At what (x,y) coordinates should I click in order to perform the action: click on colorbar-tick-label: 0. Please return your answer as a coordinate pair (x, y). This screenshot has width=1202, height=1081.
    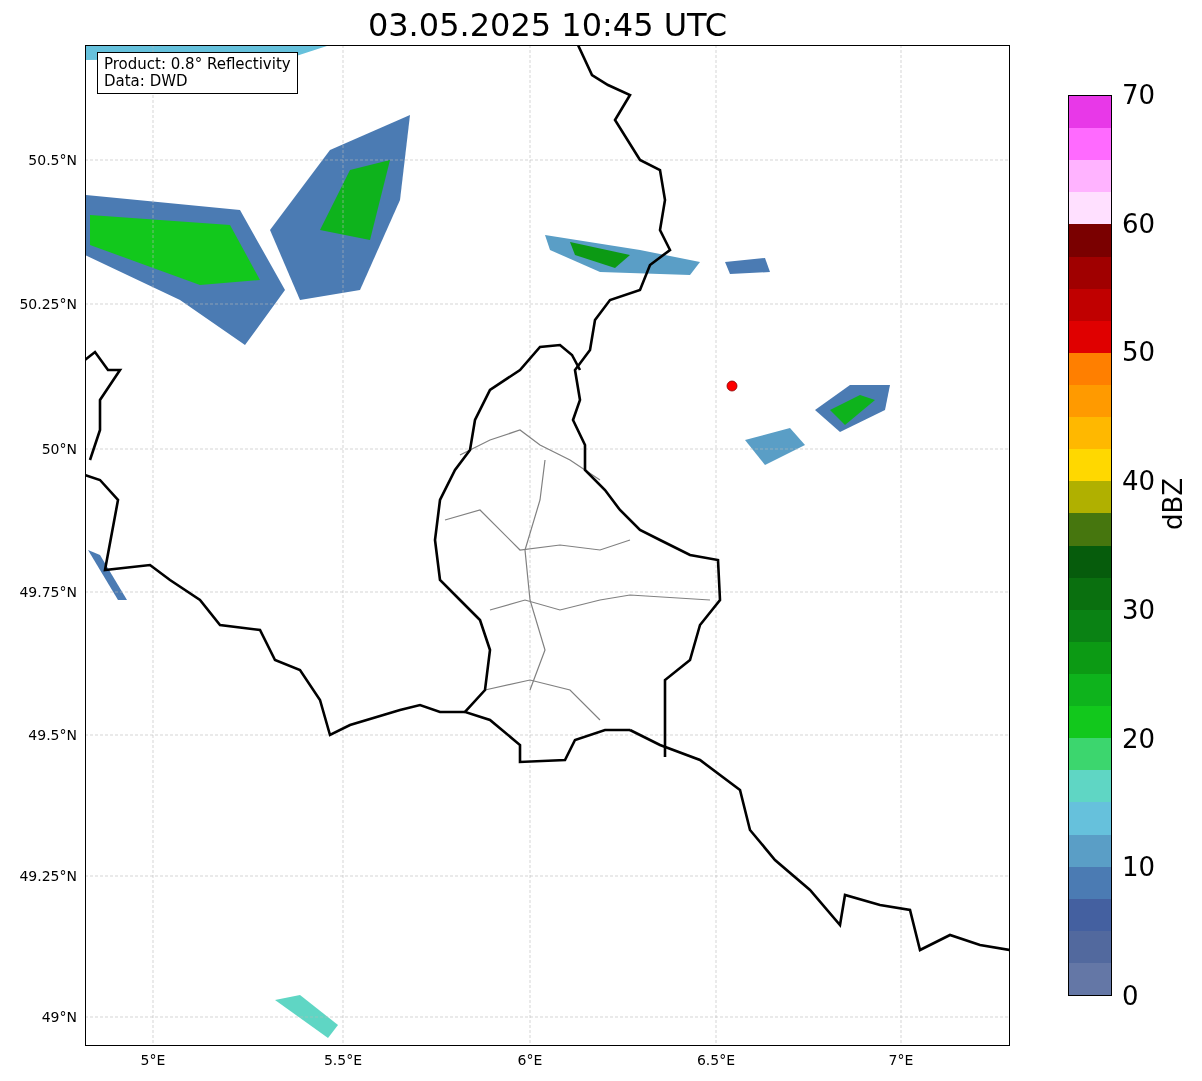
    Looking at the image, I should click on (1130, 996).